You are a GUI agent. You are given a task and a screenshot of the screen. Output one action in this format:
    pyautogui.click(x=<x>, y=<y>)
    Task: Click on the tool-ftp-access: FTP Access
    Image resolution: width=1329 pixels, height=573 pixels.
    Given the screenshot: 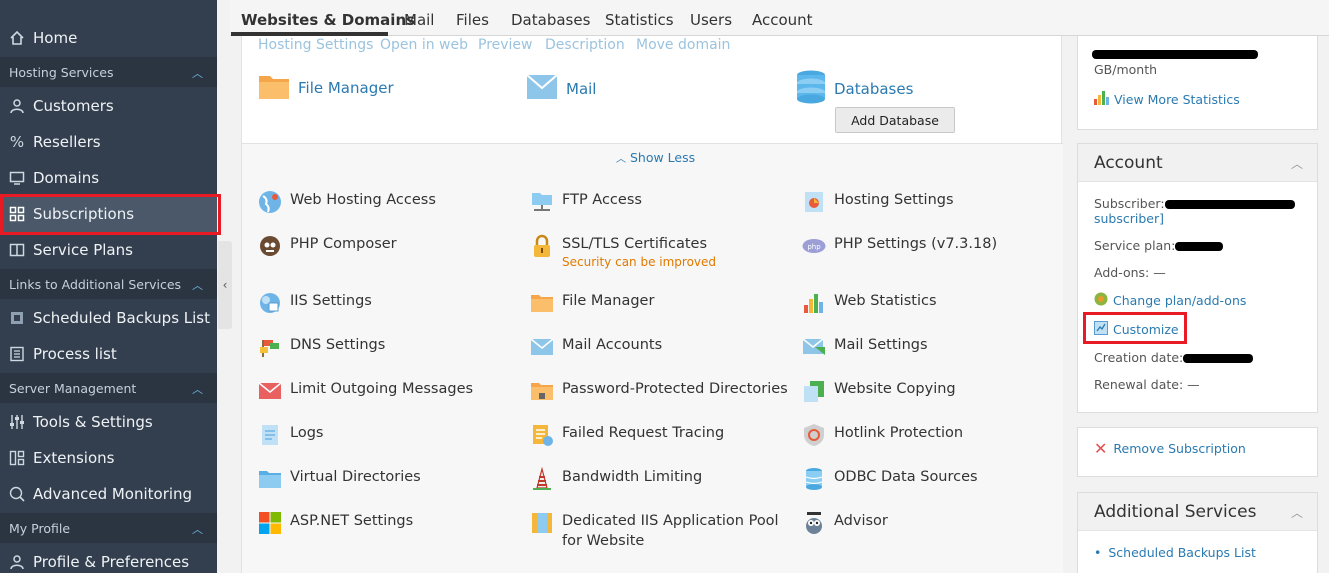 What is the action you would take?
    pyautogui.click(x=586, y=202)
    